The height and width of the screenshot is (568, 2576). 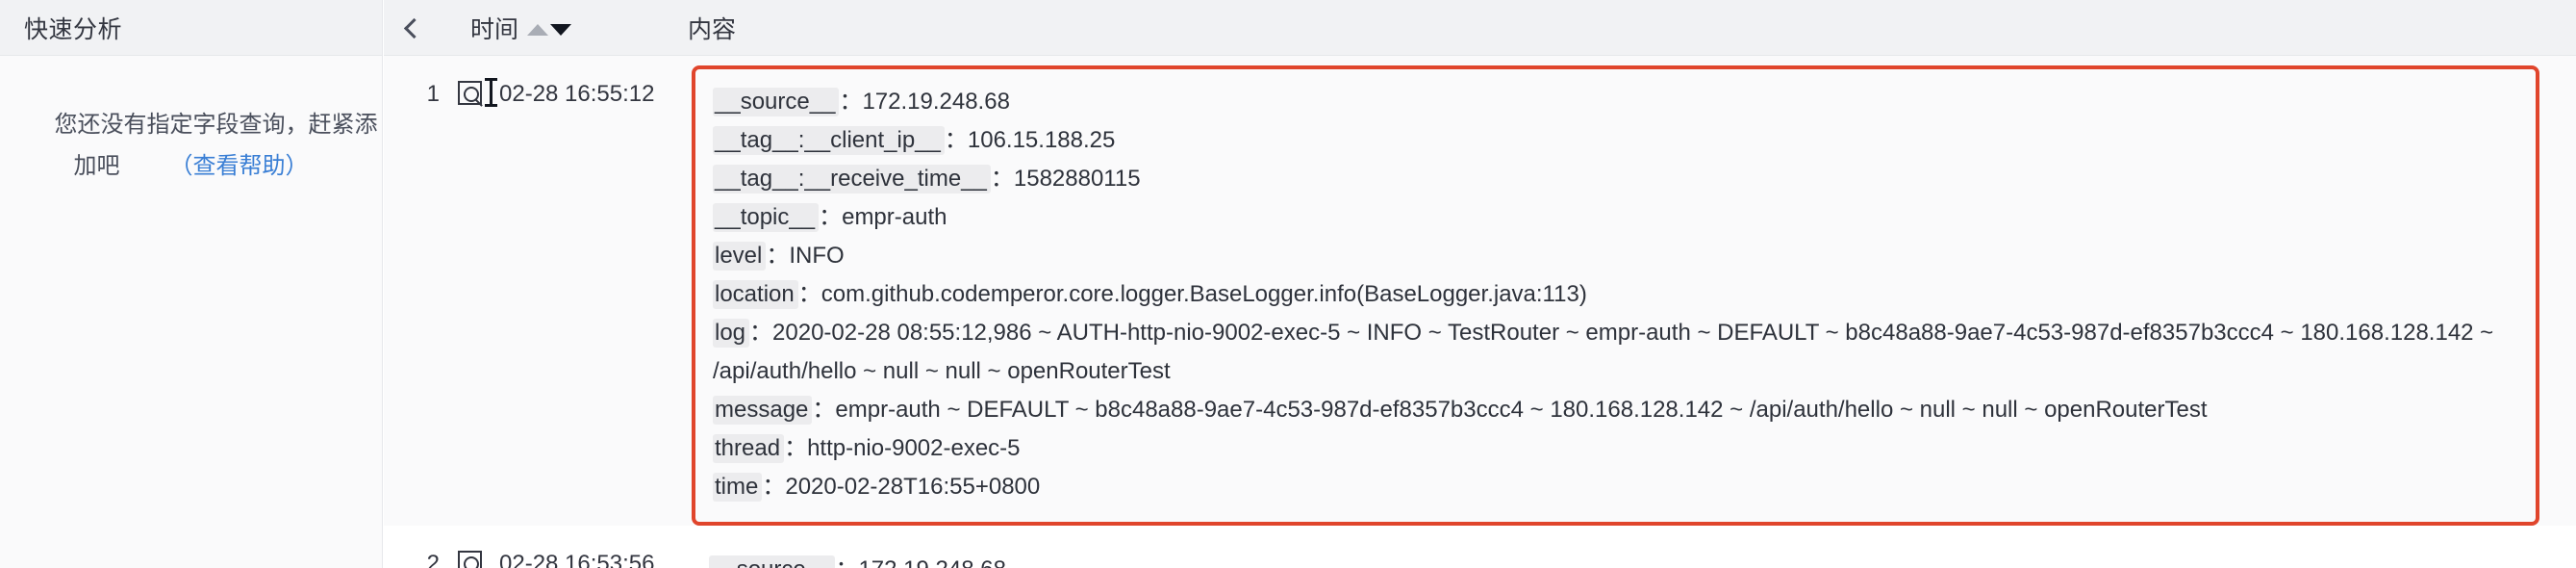 I want to click on column-header-content-label: 内容, so click(x=713, y=30).